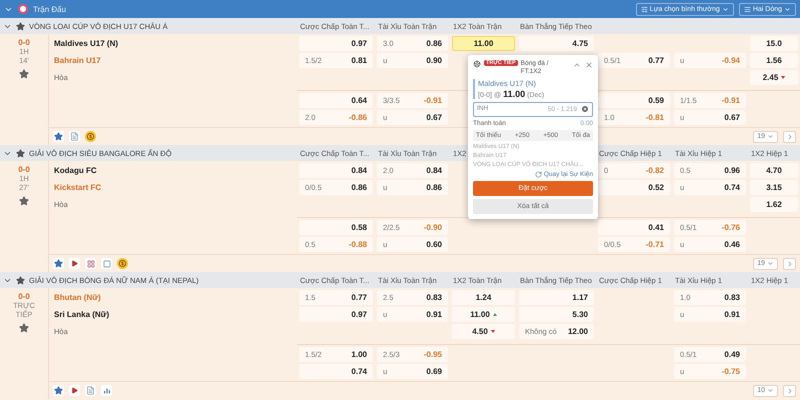 The image size is (800, 400). What do you see at coordinates (357, 244) in the screenshot?
I see `odds-value: -0.88` at bounding box center [357, 244].